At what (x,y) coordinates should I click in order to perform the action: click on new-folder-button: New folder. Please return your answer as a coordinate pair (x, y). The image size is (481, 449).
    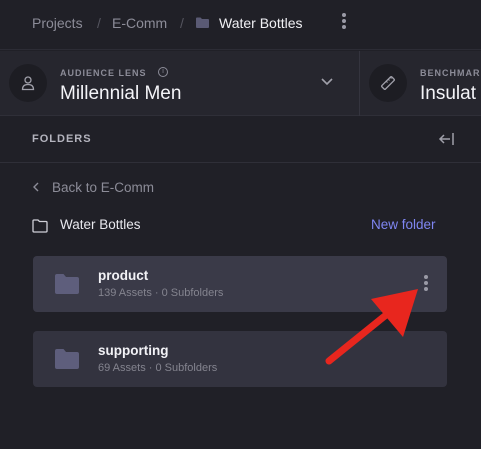
    Looking at the image, I should click on (403, 224).